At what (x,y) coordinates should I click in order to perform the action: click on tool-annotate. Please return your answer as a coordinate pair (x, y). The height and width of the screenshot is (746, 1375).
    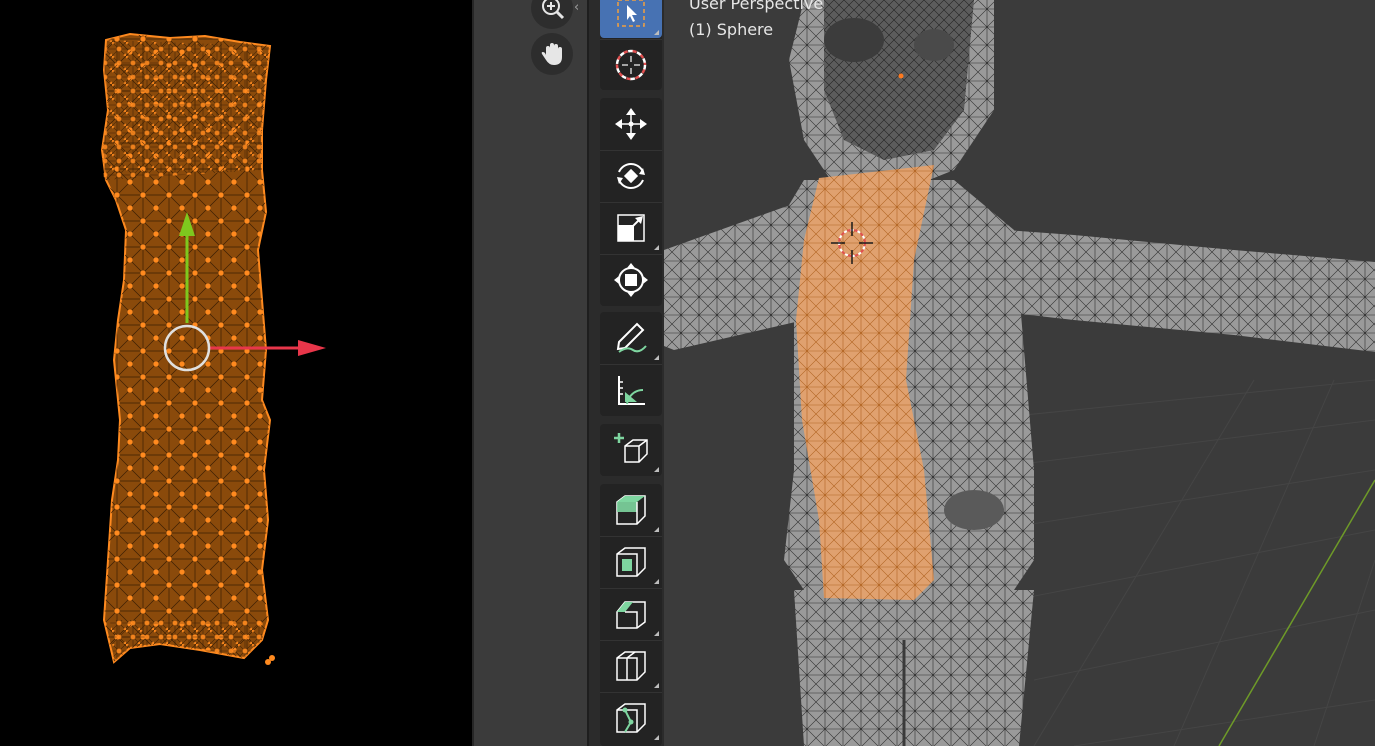
    Looking at the image, I should click on (631, 338).